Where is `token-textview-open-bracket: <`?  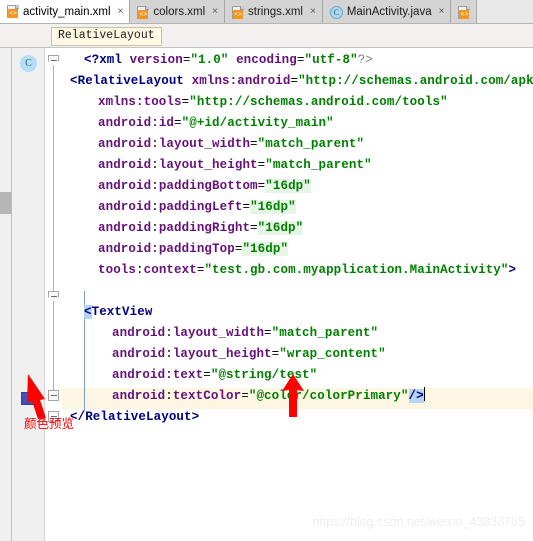 token-textview-open-bracket: < is located at coordinates (88, 312).